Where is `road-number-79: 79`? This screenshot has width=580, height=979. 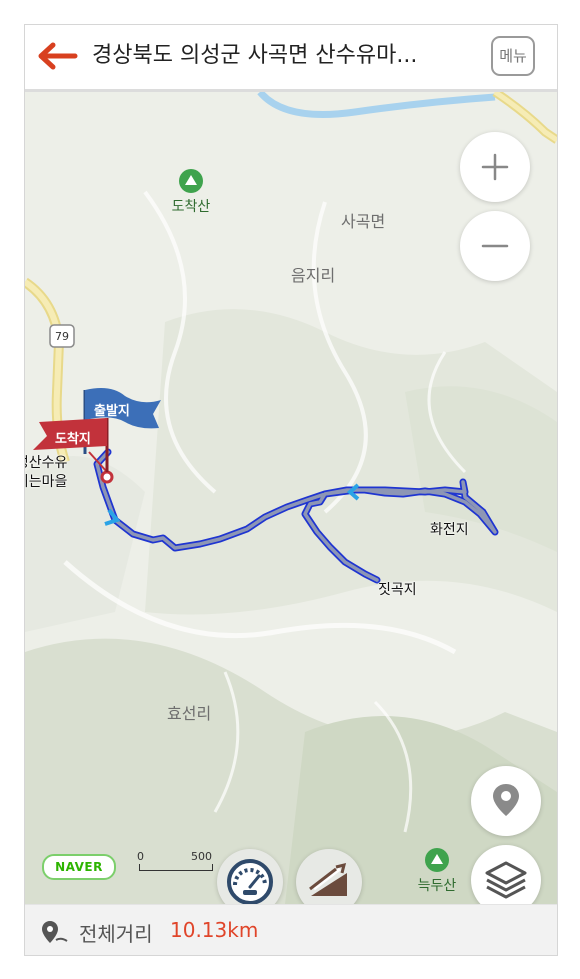
road-number-79: 79 is located at coordinates (62, 336).